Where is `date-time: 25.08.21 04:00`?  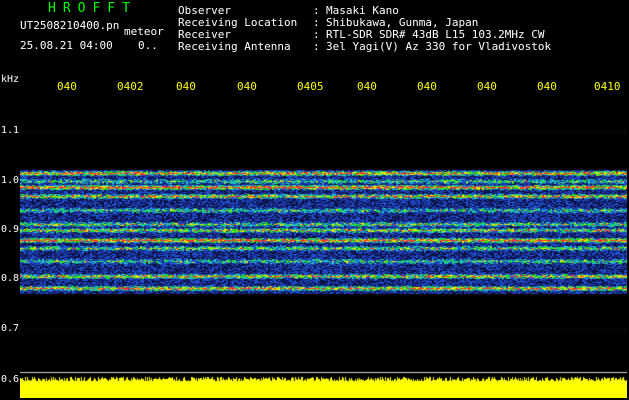
date-time: 25.08.21 04:00 is located at coordinates (66, 45).